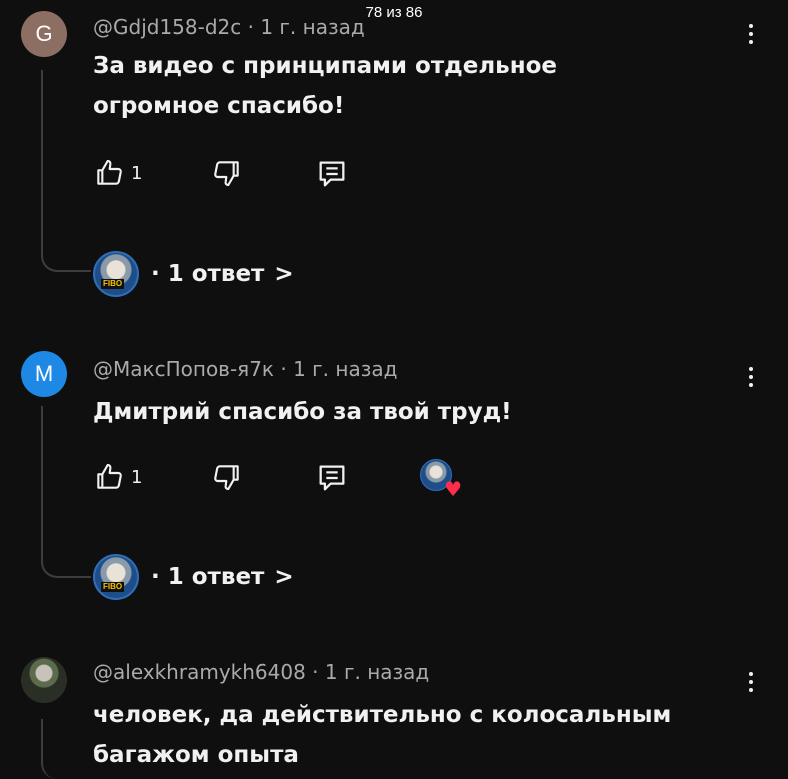 Image resolution: width=788 pixels, height=779 pixels. What do you see at coordinates (293, 174) in the screenshot?
I see `comment-actions: 1` at bounding box center [293, 174].